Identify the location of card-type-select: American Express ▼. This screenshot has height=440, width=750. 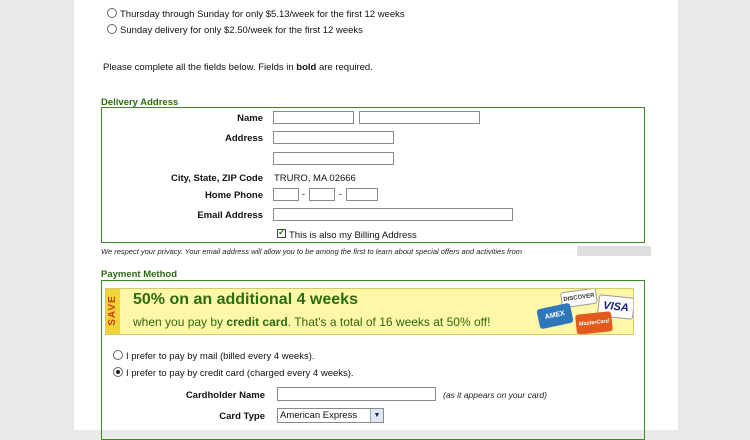
(330, 415).